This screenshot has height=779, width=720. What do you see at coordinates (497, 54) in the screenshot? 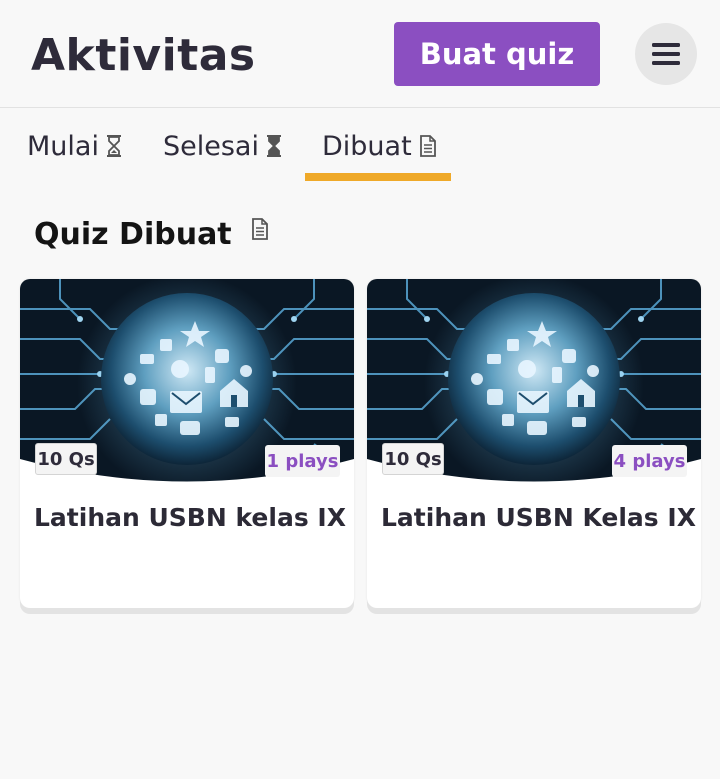
I see `create-quiz-button: Buat quiz` at bounding box center [497, 54].